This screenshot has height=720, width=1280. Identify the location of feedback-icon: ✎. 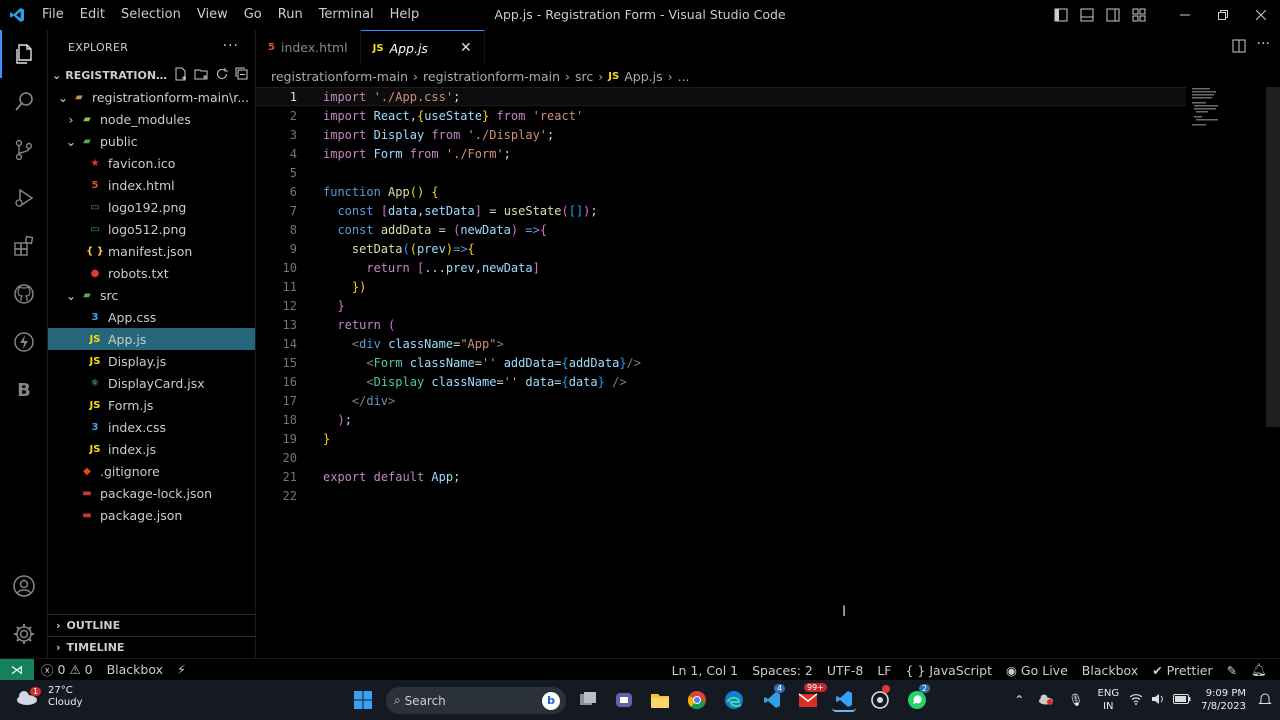
(1232, 670).